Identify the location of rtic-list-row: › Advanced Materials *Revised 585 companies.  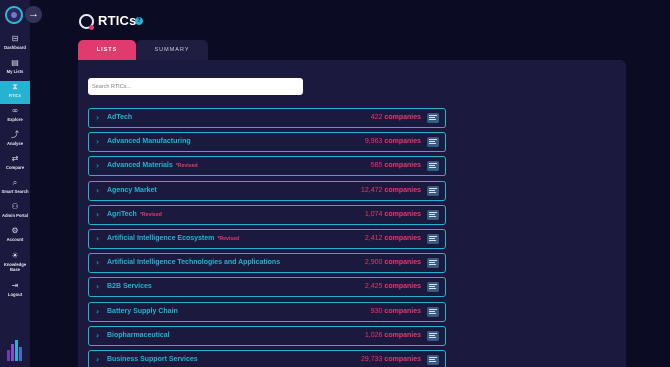
(267, 166).